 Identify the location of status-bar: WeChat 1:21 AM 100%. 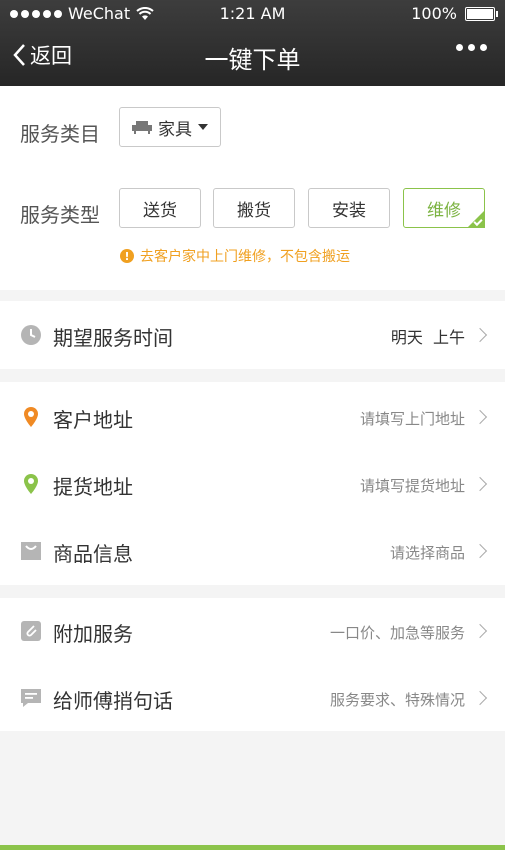
(252, 14).